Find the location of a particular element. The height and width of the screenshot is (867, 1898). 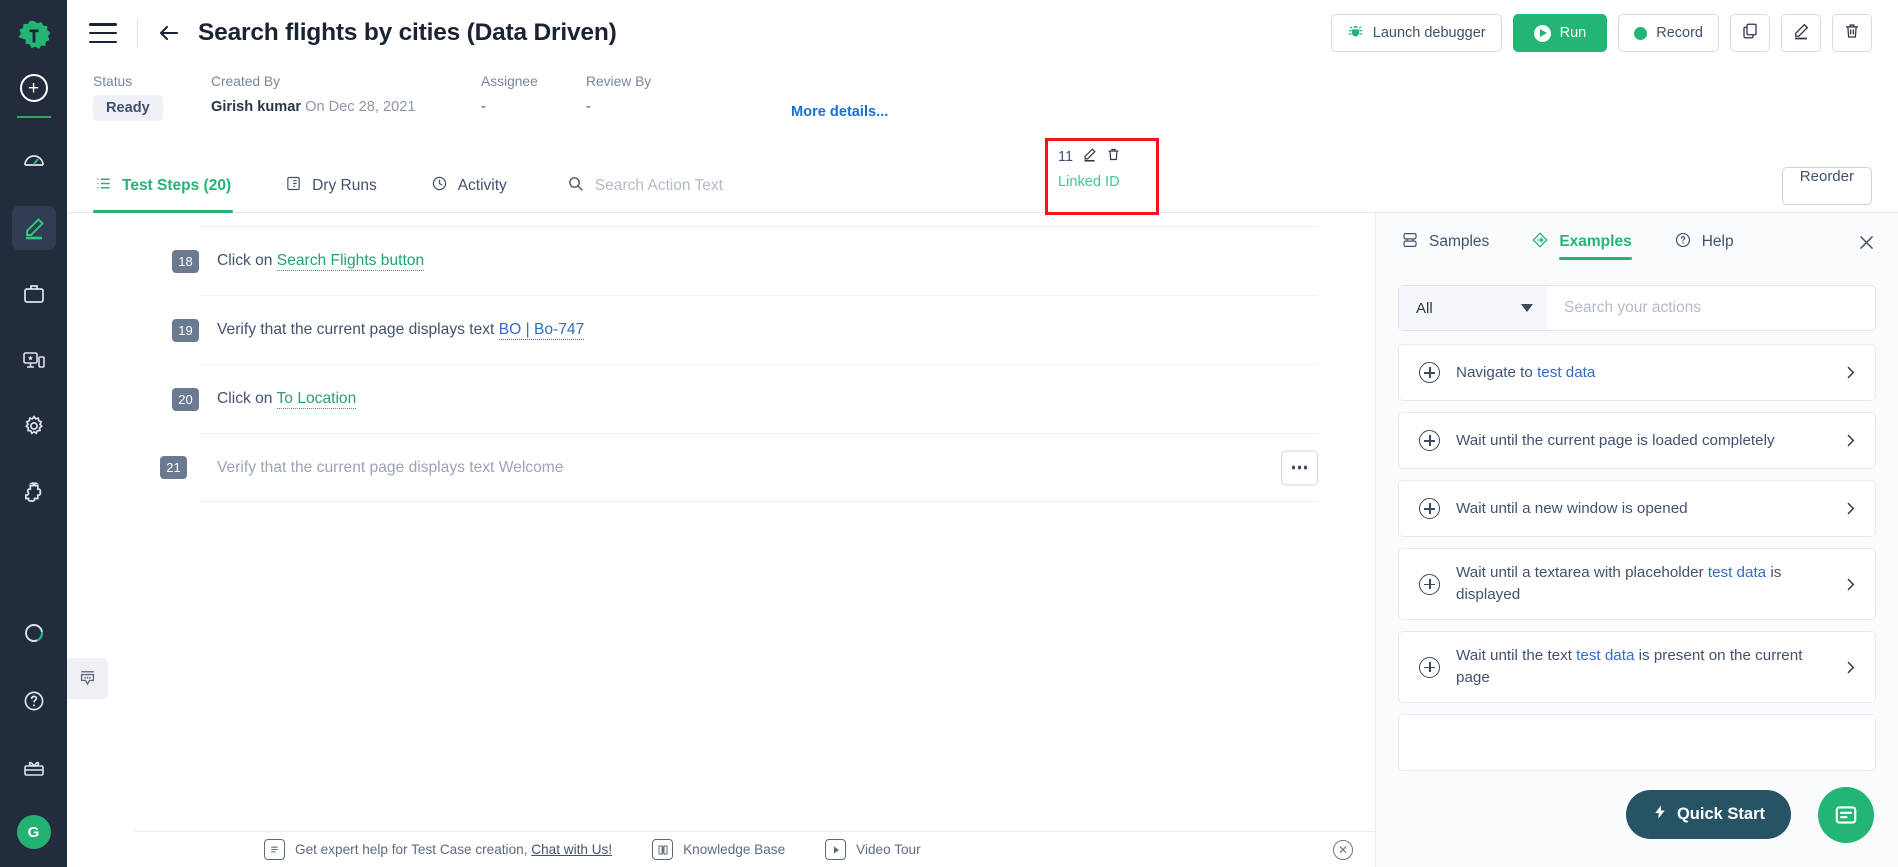

edit-button is located at coordinates (1801, 33).